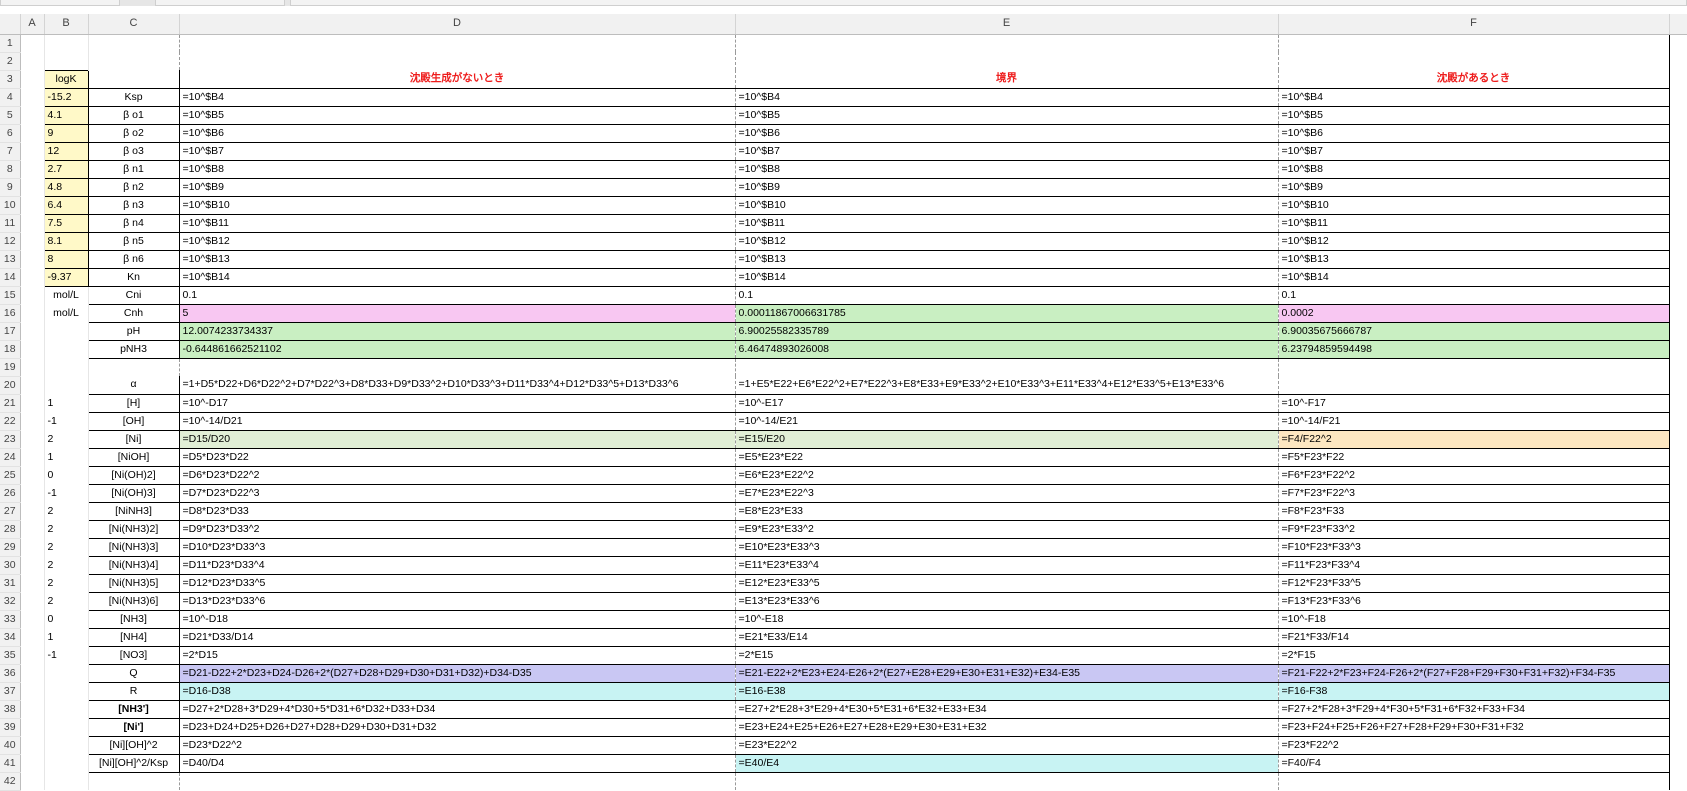  What do you see at coordinates (10, 529) in the screenshot?
I see `row-header: 28` at bounding box center [10, 529].